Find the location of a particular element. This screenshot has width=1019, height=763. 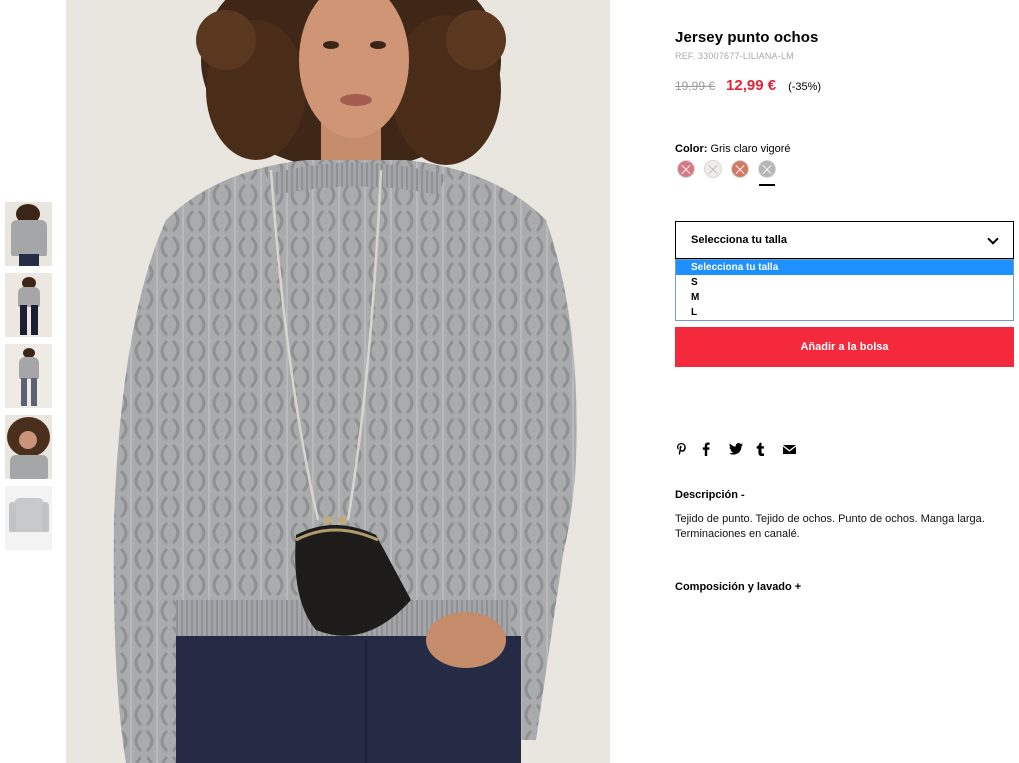

color-label-row: Color: Gris claro vigoré is located at coordinates (733, 149).